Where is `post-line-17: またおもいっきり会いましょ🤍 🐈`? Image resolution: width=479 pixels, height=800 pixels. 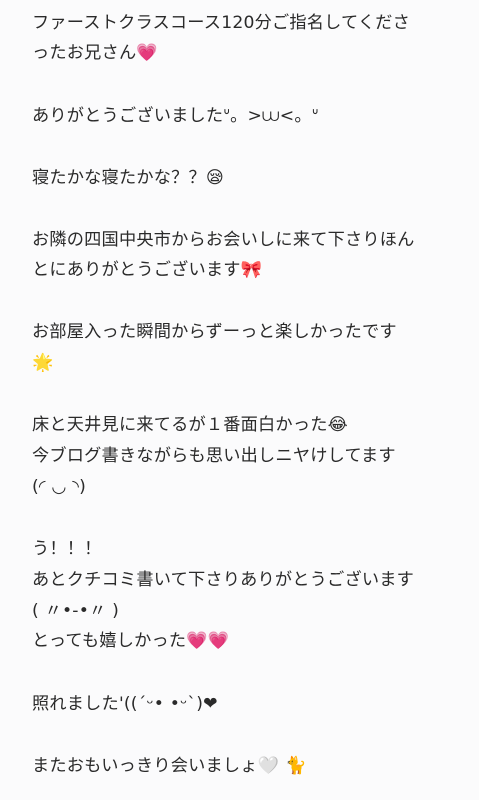
post-line-17: またおもいっきり会いましょ🤍 🐈 is located at coordinates (169, 766).